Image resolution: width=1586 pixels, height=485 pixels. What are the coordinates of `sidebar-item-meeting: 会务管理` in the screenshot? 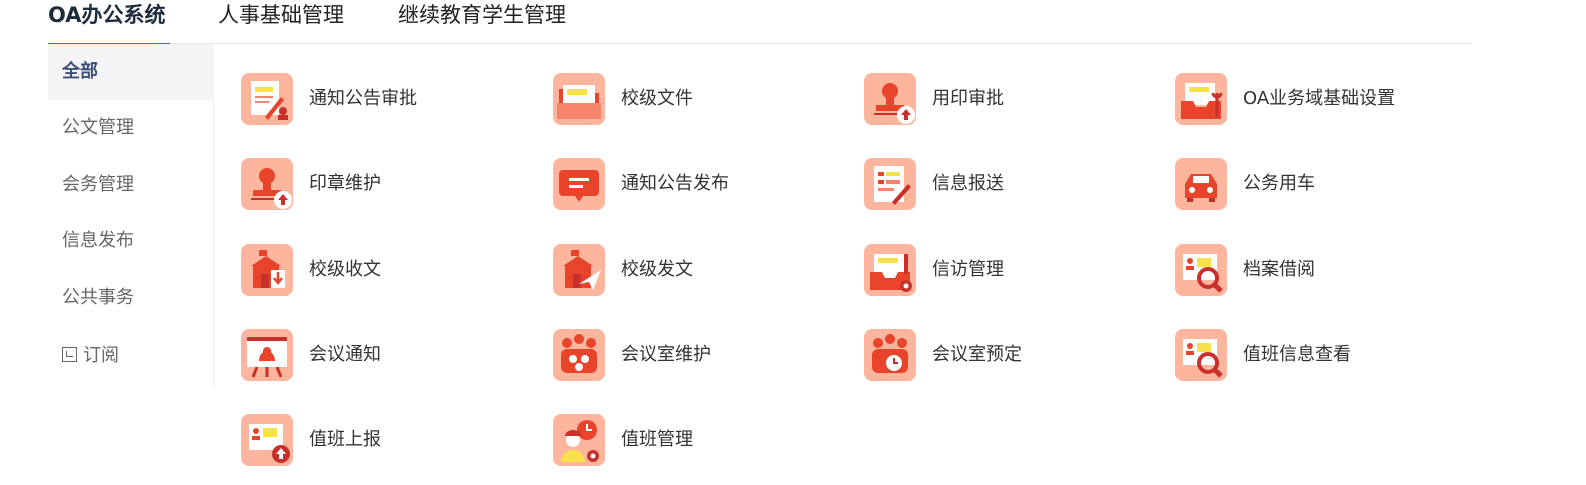 It's located at (131, 185).